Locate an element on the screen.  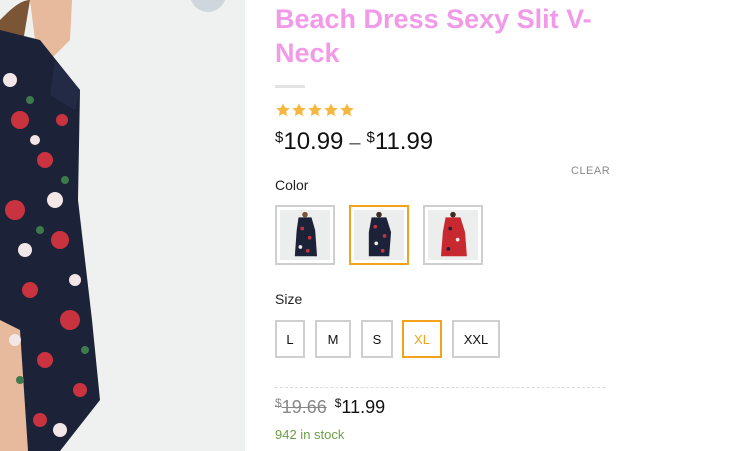
size-option-s: S is located at coordinates (377, 339).